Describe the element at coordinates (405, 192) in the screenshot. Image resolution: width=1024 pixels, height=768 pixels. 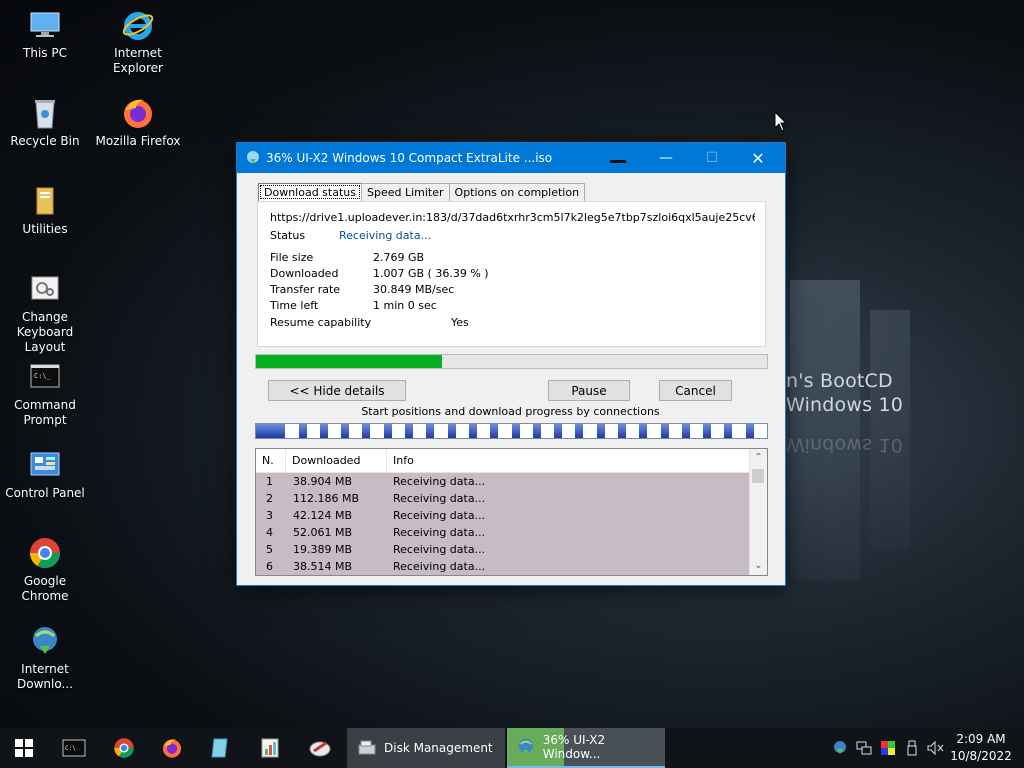
I see `tab-speed-limiter: Speed Limiter` at that location.